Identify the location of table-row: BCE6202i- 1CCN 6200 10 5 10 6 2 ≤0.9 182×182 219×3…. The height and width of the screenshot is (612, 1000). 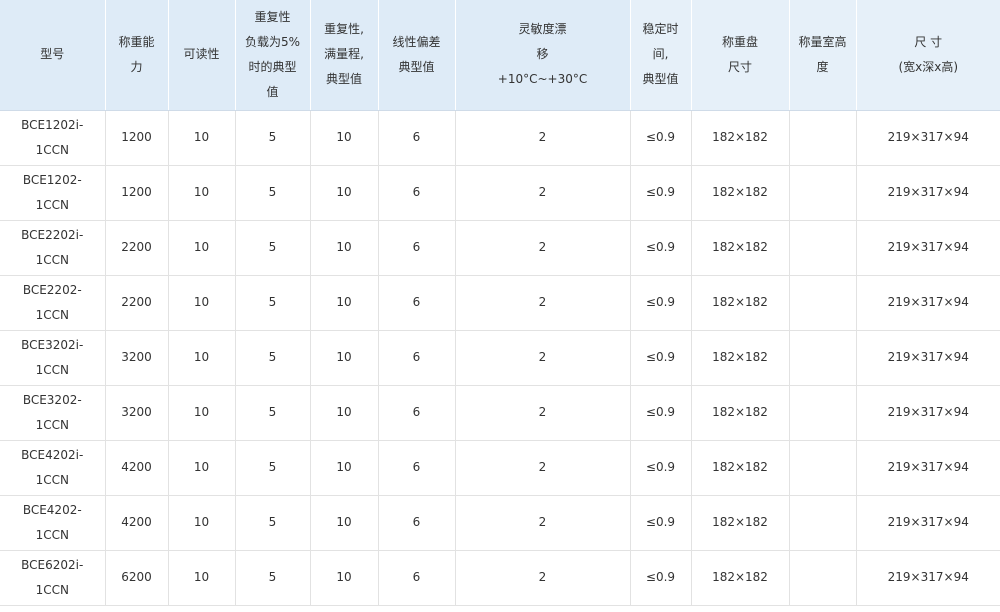
(500, 578).